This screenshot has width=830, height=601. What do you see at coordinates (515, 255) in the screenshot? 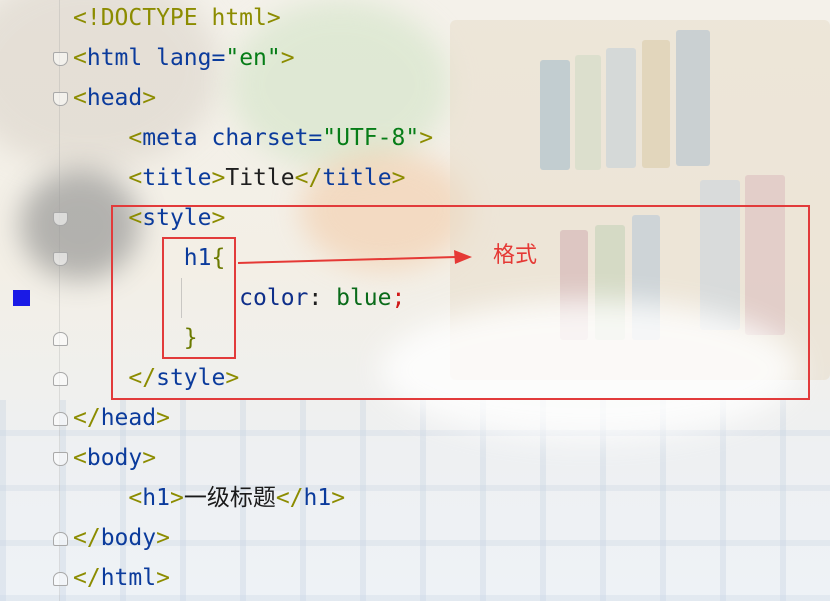
I see `annotation-label: 格式` at bounding box center [515, 255].